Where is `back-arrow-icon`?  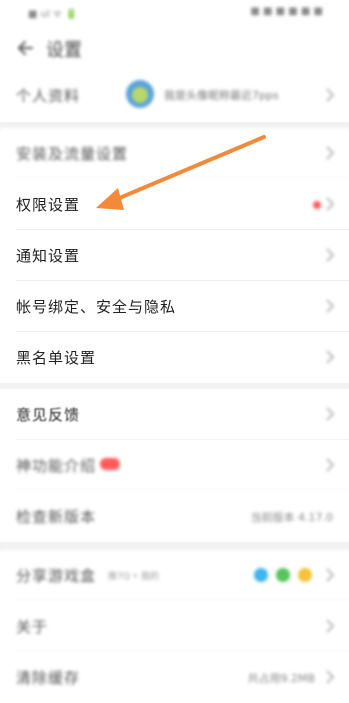 back-arrow-icon is located at coordinates (26, 48).